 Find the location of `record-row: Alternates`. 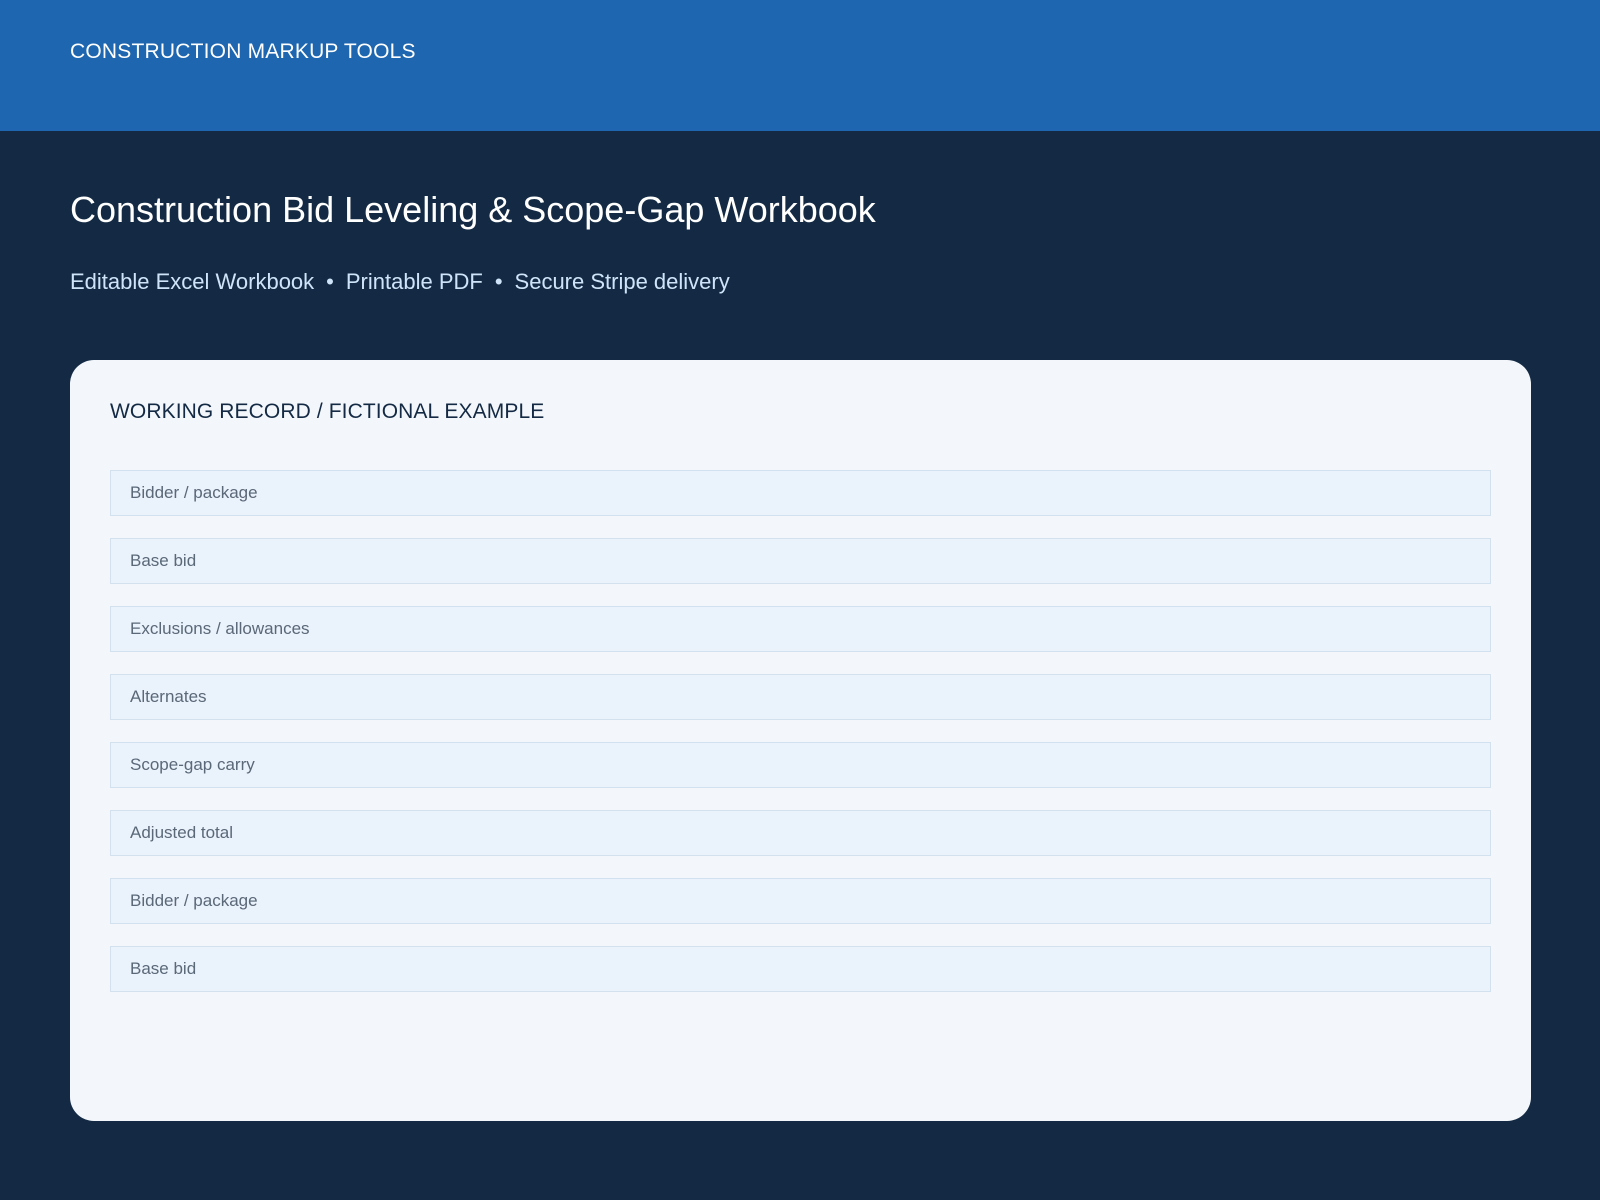

record-row: Alternates is located at coordinates (800, 697).